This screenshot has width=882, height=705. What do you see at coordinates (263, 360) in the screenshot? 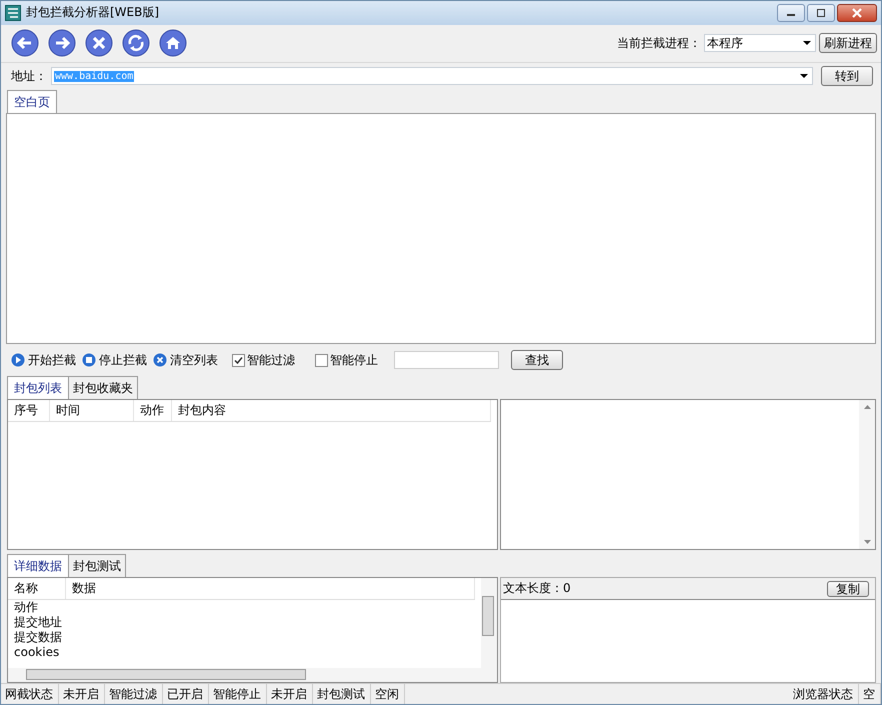
I see `option-checkbox: 智能过滤` at bounding box center [263, 360].